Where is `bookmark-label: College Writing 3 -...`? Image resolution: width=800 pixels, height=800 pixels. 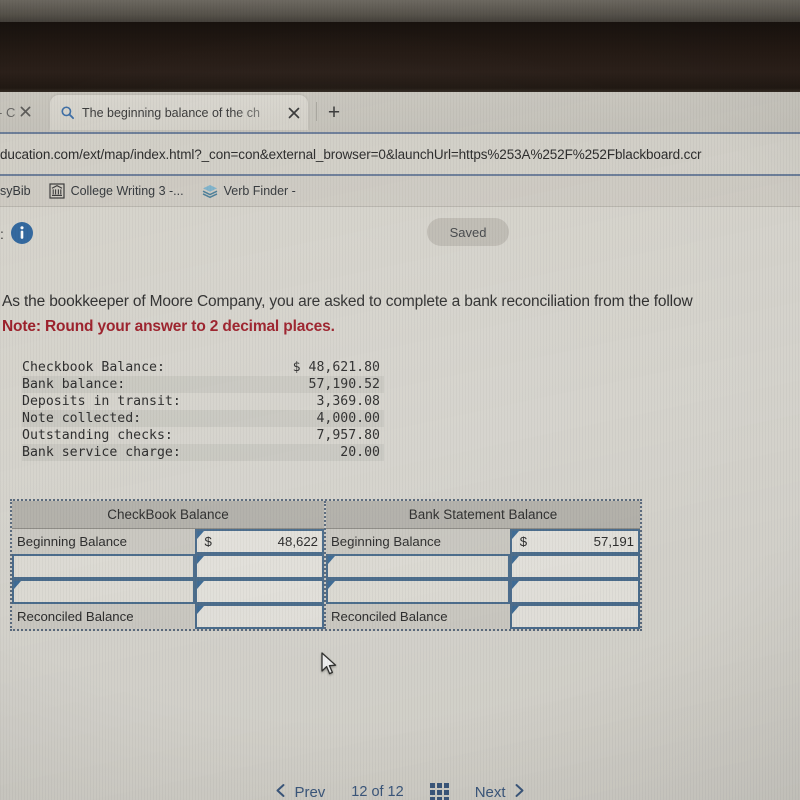 bookmark-label: College Writing 3 -... is located at coordinates (127, 191).